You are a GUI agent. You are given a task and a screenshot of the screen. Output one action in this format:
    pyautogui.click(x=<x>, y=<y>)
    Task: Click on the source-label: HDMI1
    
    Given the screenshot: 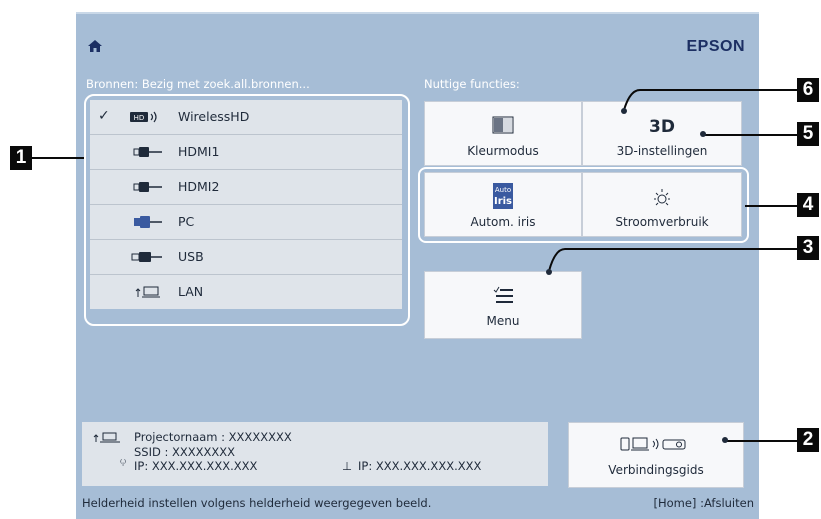 What is the action you would take?
    pyautogui.click(x=199, y=151)
    